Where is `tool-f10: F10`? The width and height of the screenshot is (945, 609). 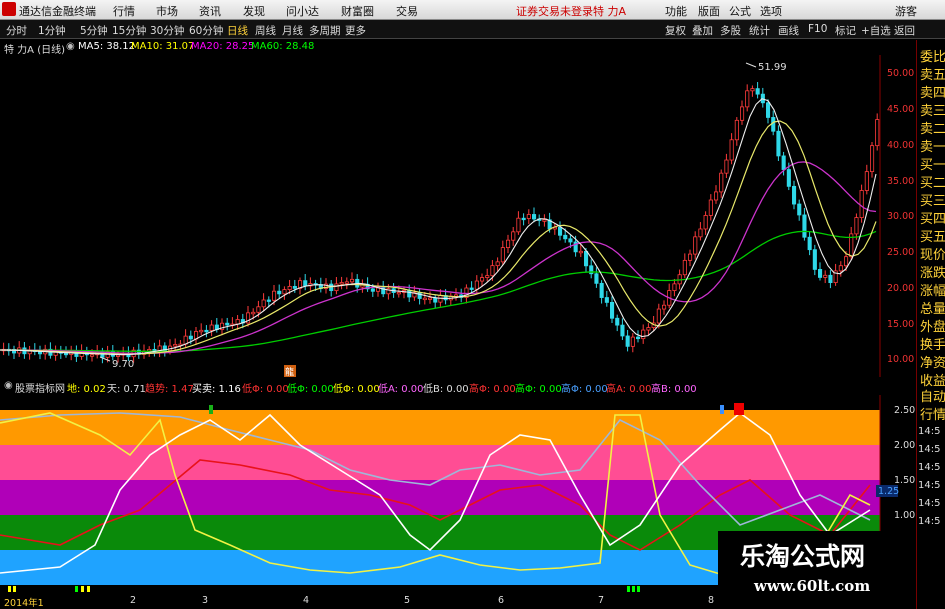
tool-f10: F10 is located at coordinates (817, 29).